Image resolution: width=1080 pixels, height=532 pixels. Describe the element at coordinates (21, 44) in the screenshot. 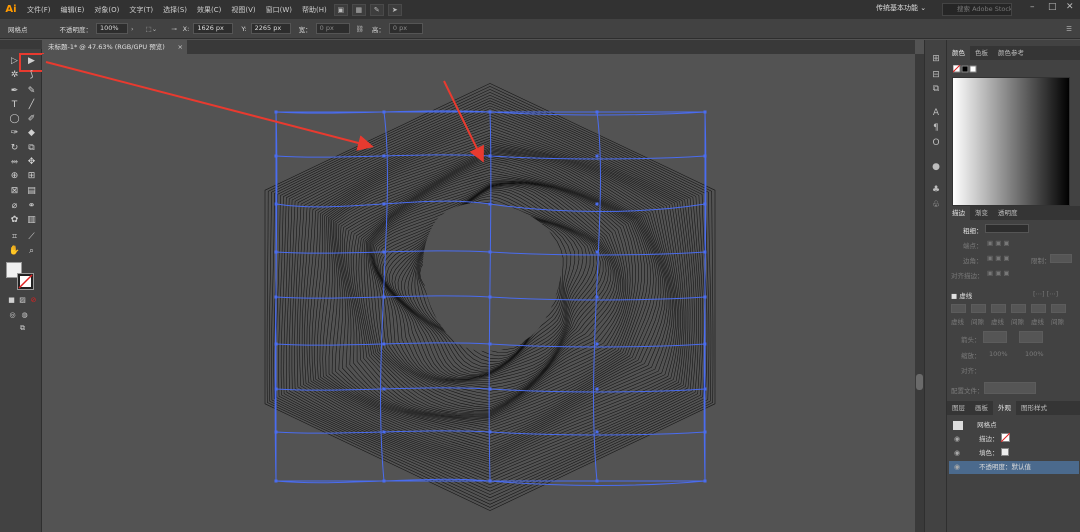

I see `toolbar-grip` at that location.